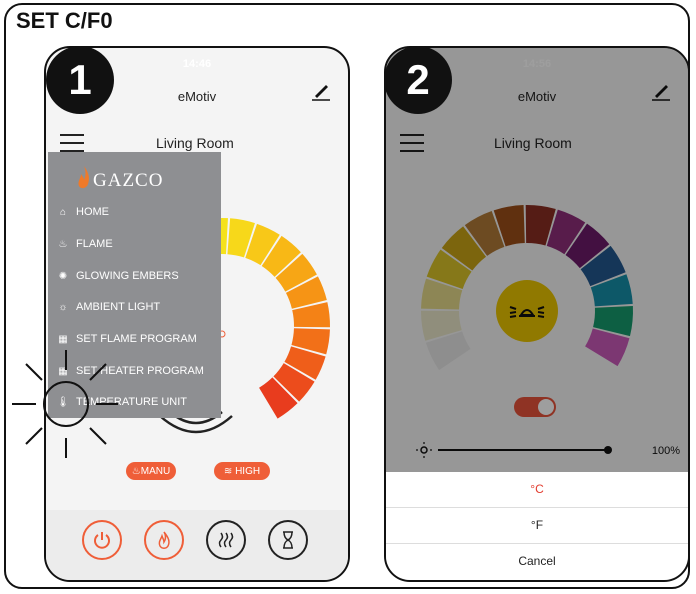  What do you see at coordinates (127, 276) in the screenshot?
I see `menu-item-label: GLOWING EMBERS` at bounding box center [127, 276].